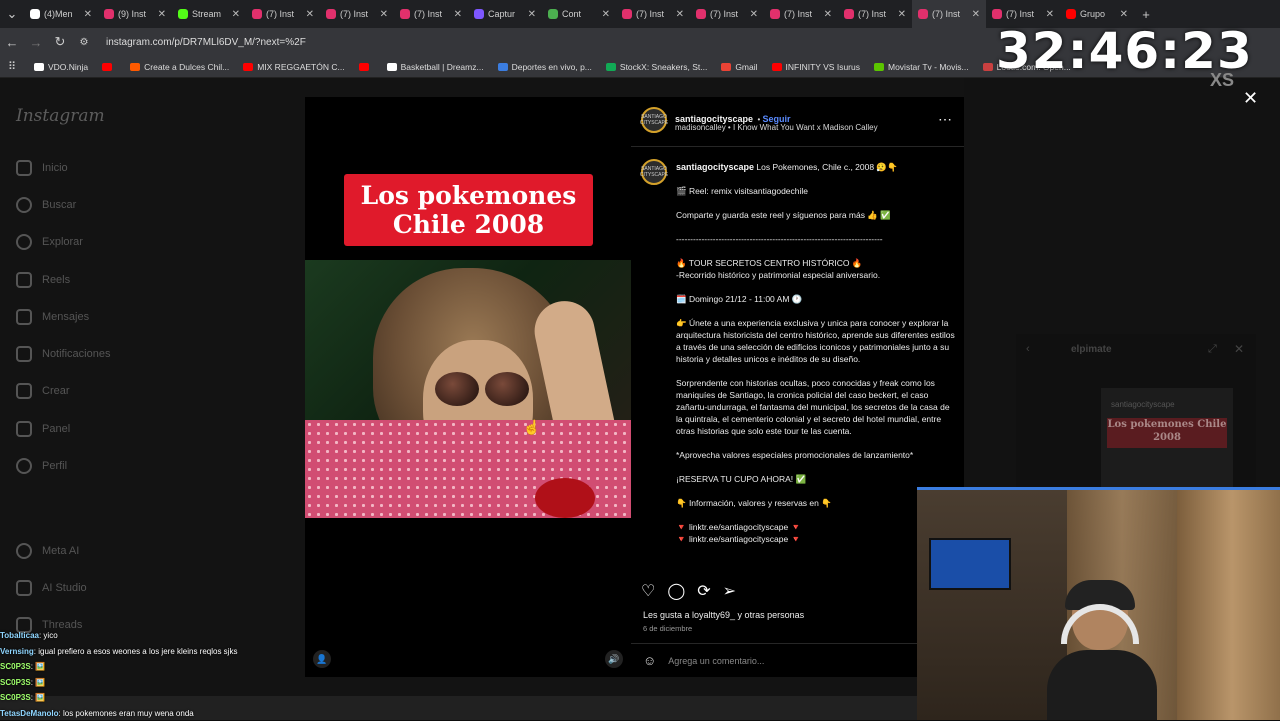  I want to click on browser-tab: Stream✕, so click(209, 14).